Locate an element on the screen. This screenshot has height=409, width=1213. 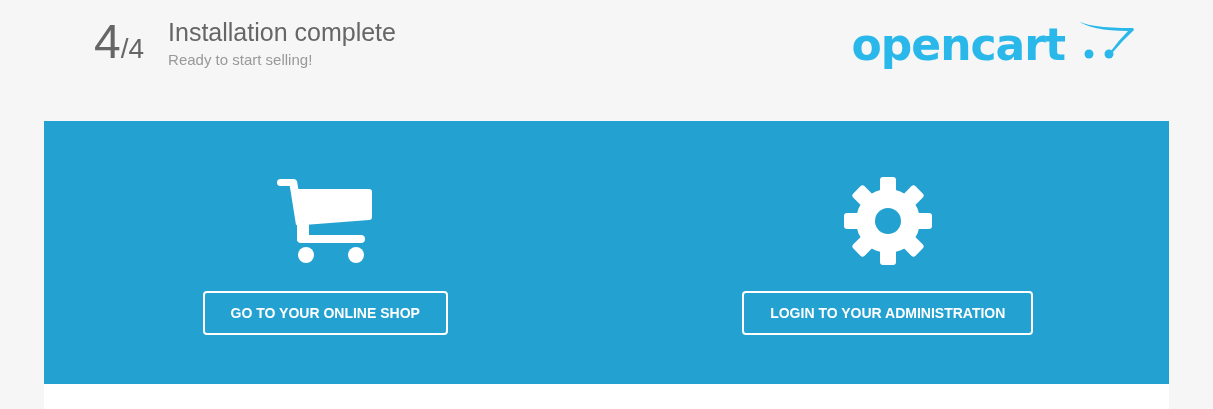
page-subtitle: Ready to start selling! is located at coordinates (241, 60).